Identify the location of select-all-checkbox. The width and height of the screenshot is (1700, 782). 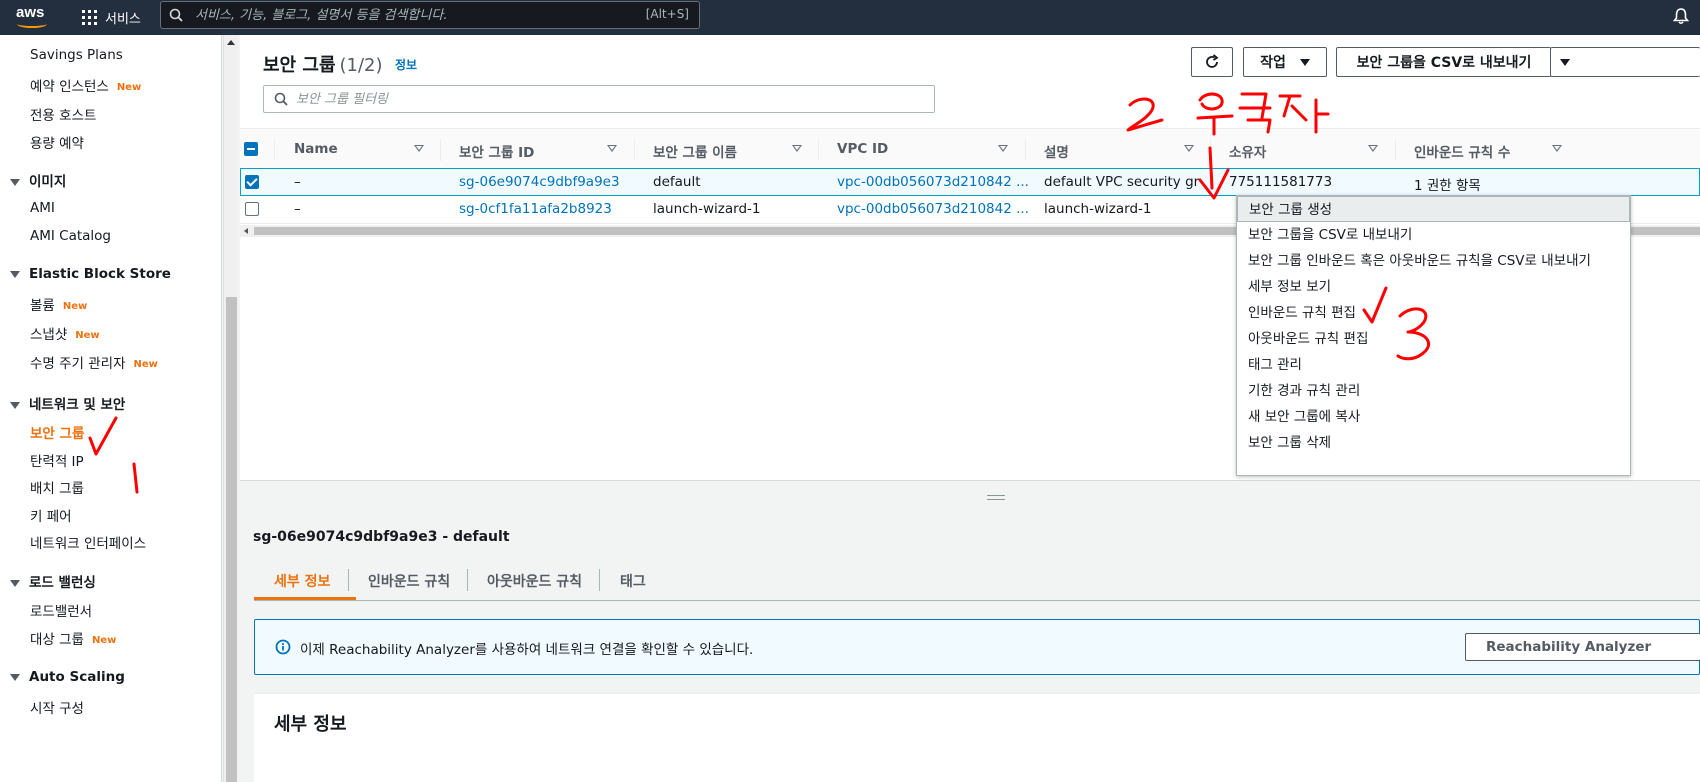
(251, 149).